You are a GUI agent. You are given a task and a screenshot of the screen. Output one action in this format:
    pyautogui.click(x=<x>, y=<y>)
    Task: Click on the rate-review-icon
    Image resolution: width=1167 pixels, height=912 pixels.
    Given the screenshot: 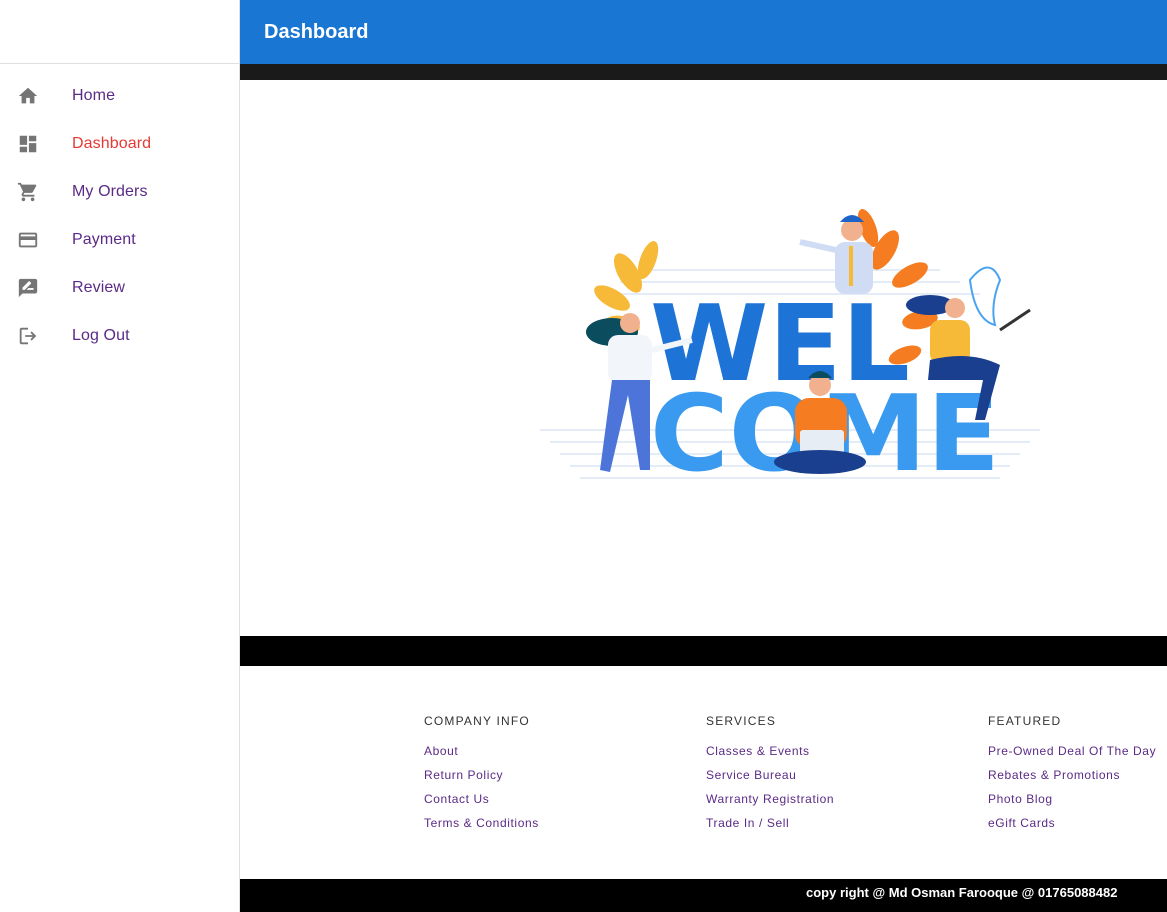 What is the action you would take?
    pyautogui.click(x=28, y=288)
    